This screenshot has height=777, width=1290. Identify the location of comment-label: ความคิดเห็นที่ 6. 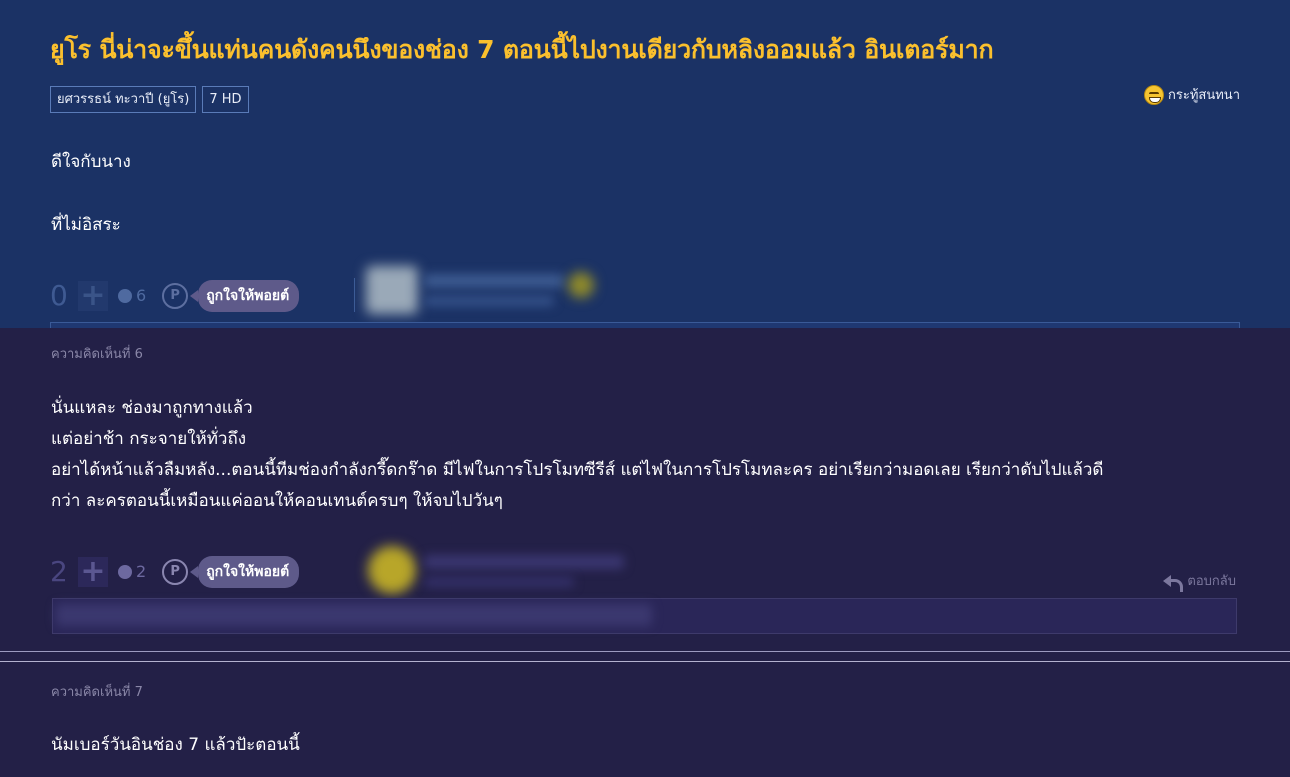
(97, 354).